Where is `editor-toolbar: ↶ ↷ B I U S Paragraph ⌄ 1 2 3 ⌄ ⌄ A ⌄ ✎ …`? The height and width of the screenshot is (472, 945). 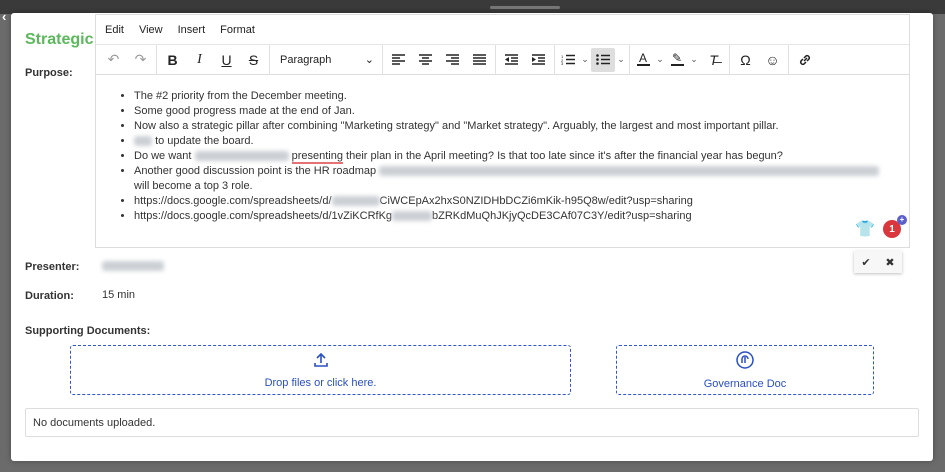 editor-toolbar: ↶ ↷ B I U S Paragraph ⌄ 1 2 3 ⌄ ⌄ A ⌄ ✎ … is located at coordinates (502, 59).